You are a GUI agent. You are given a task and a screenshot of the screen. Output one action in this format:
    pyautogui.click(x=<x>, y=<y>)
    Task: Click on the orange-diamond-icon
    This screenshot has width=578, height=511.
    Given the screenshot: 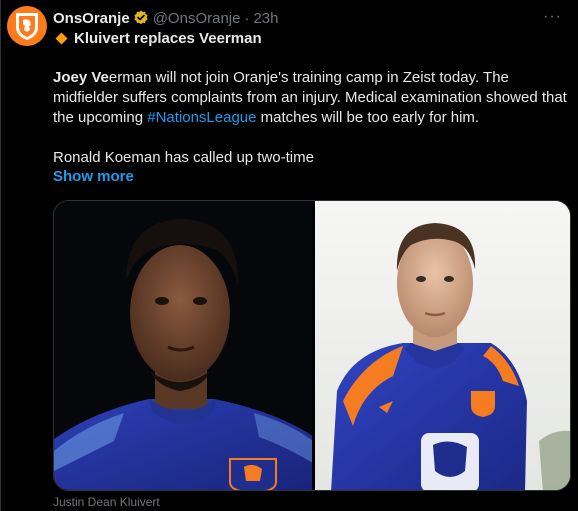 What is the action you would take?
    pyautogui.click(x=61, y=38)
    